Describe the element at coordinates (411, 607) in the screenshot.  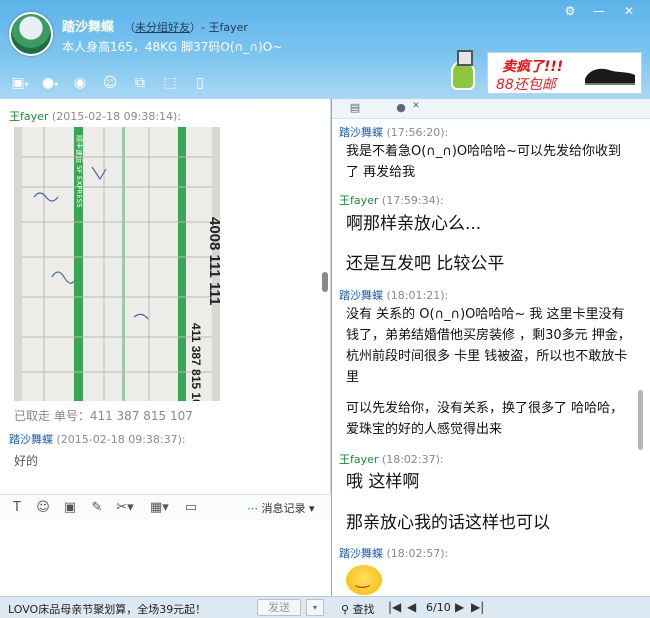
I see `prev-page-icon: ◀` at that location.